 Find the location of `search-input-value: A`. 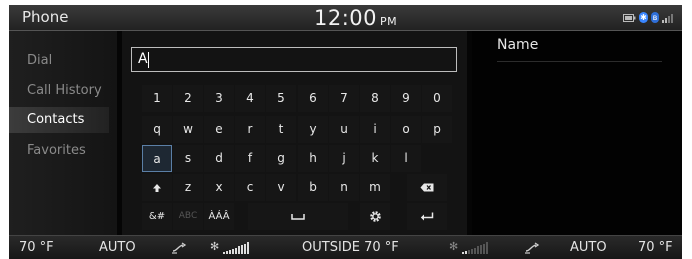

search-input-value: A is located at coordinates (143, 59).